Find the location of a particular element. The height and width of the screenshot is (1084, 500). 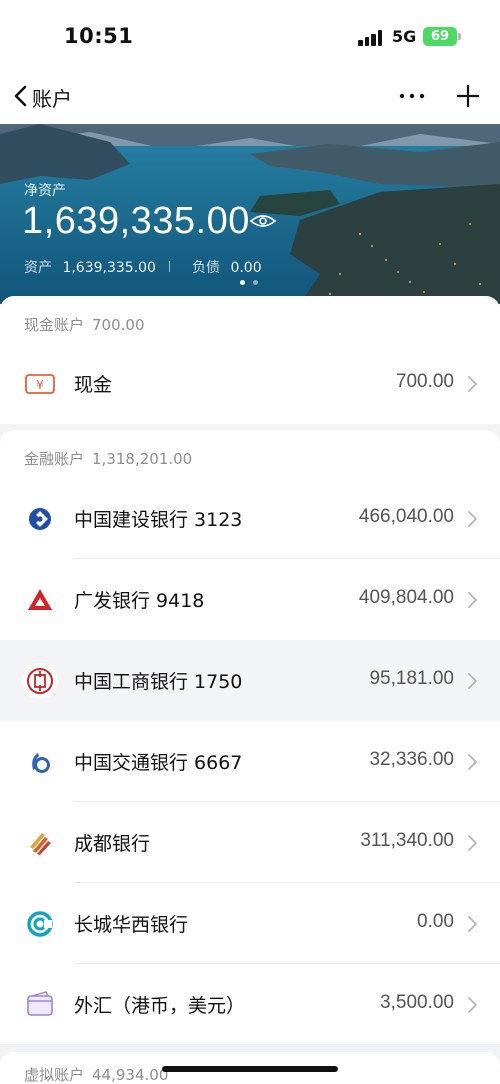

bocom-logo-icon is located at coordinates (40, 762).